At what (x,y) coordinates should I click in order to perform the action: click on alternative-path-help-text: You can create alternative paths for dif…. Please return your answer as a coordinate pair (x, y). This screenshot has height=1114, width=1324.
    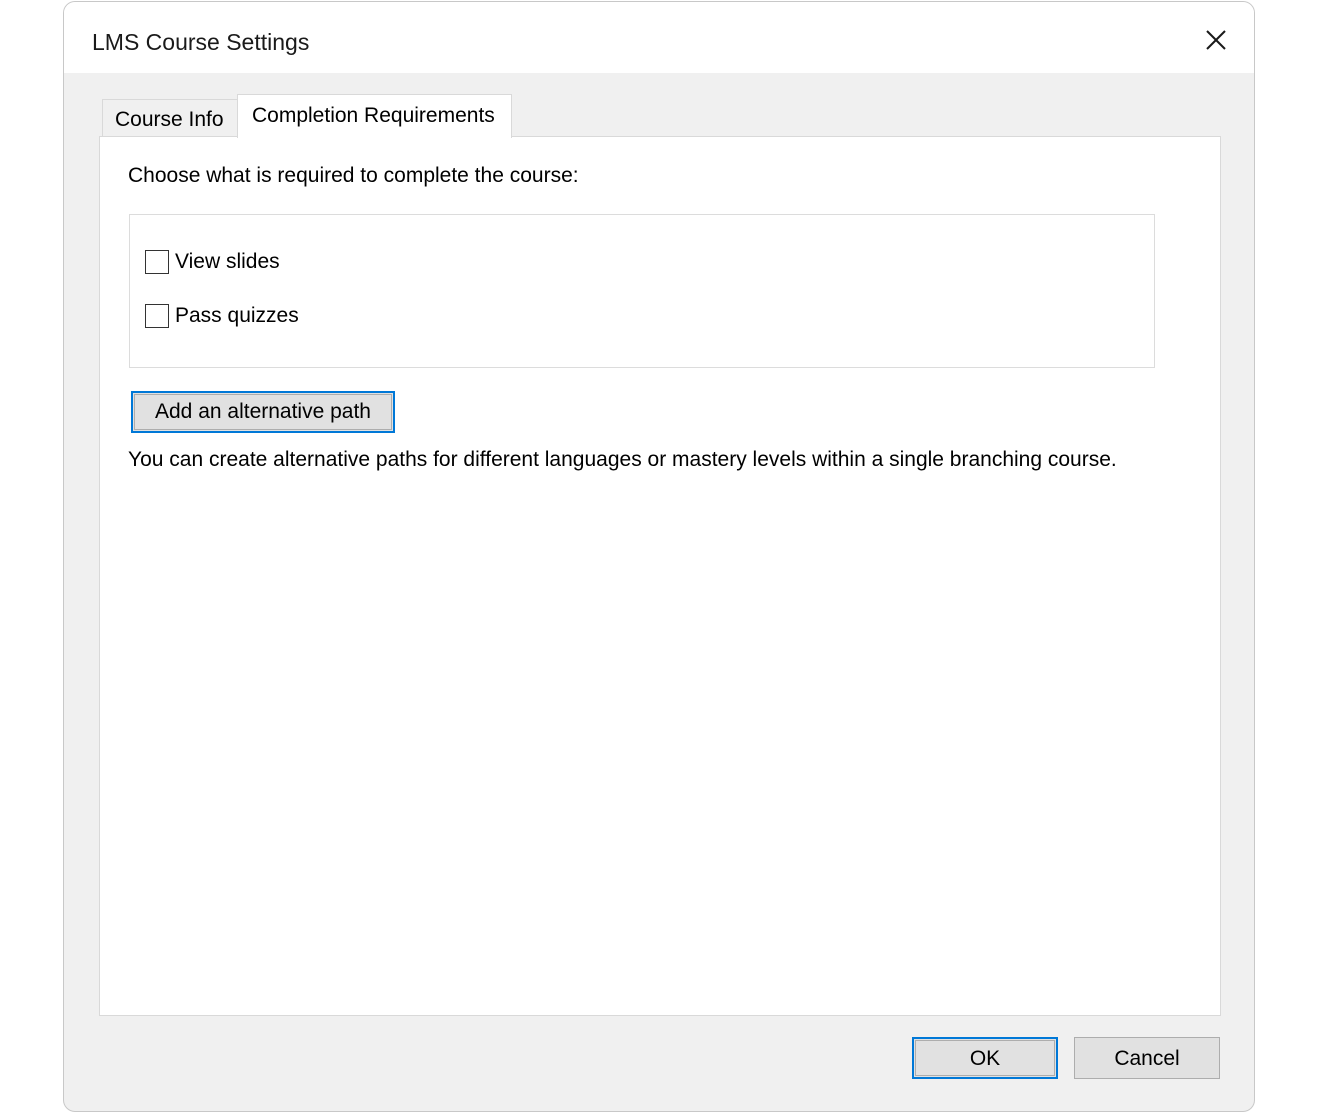
    Looking at the image, I should click on (622, 459).